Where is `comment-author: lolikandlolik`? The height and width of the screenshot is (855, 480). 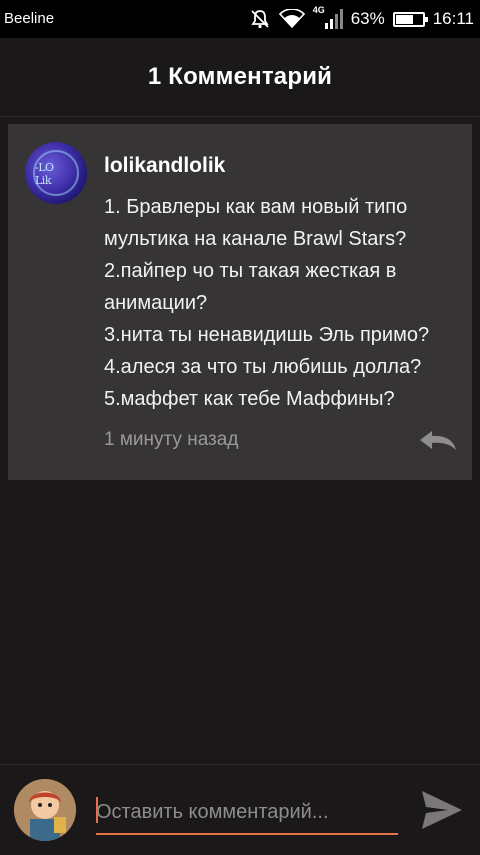
comment-author: lolikandlolik is located at coordinates (164, 166).